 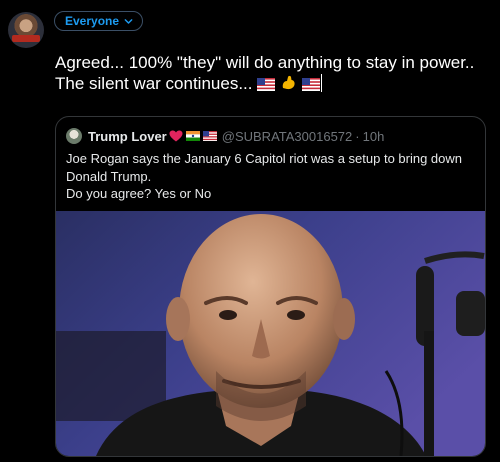 I want to click on avatar-badge, so click(x=26, y=38).